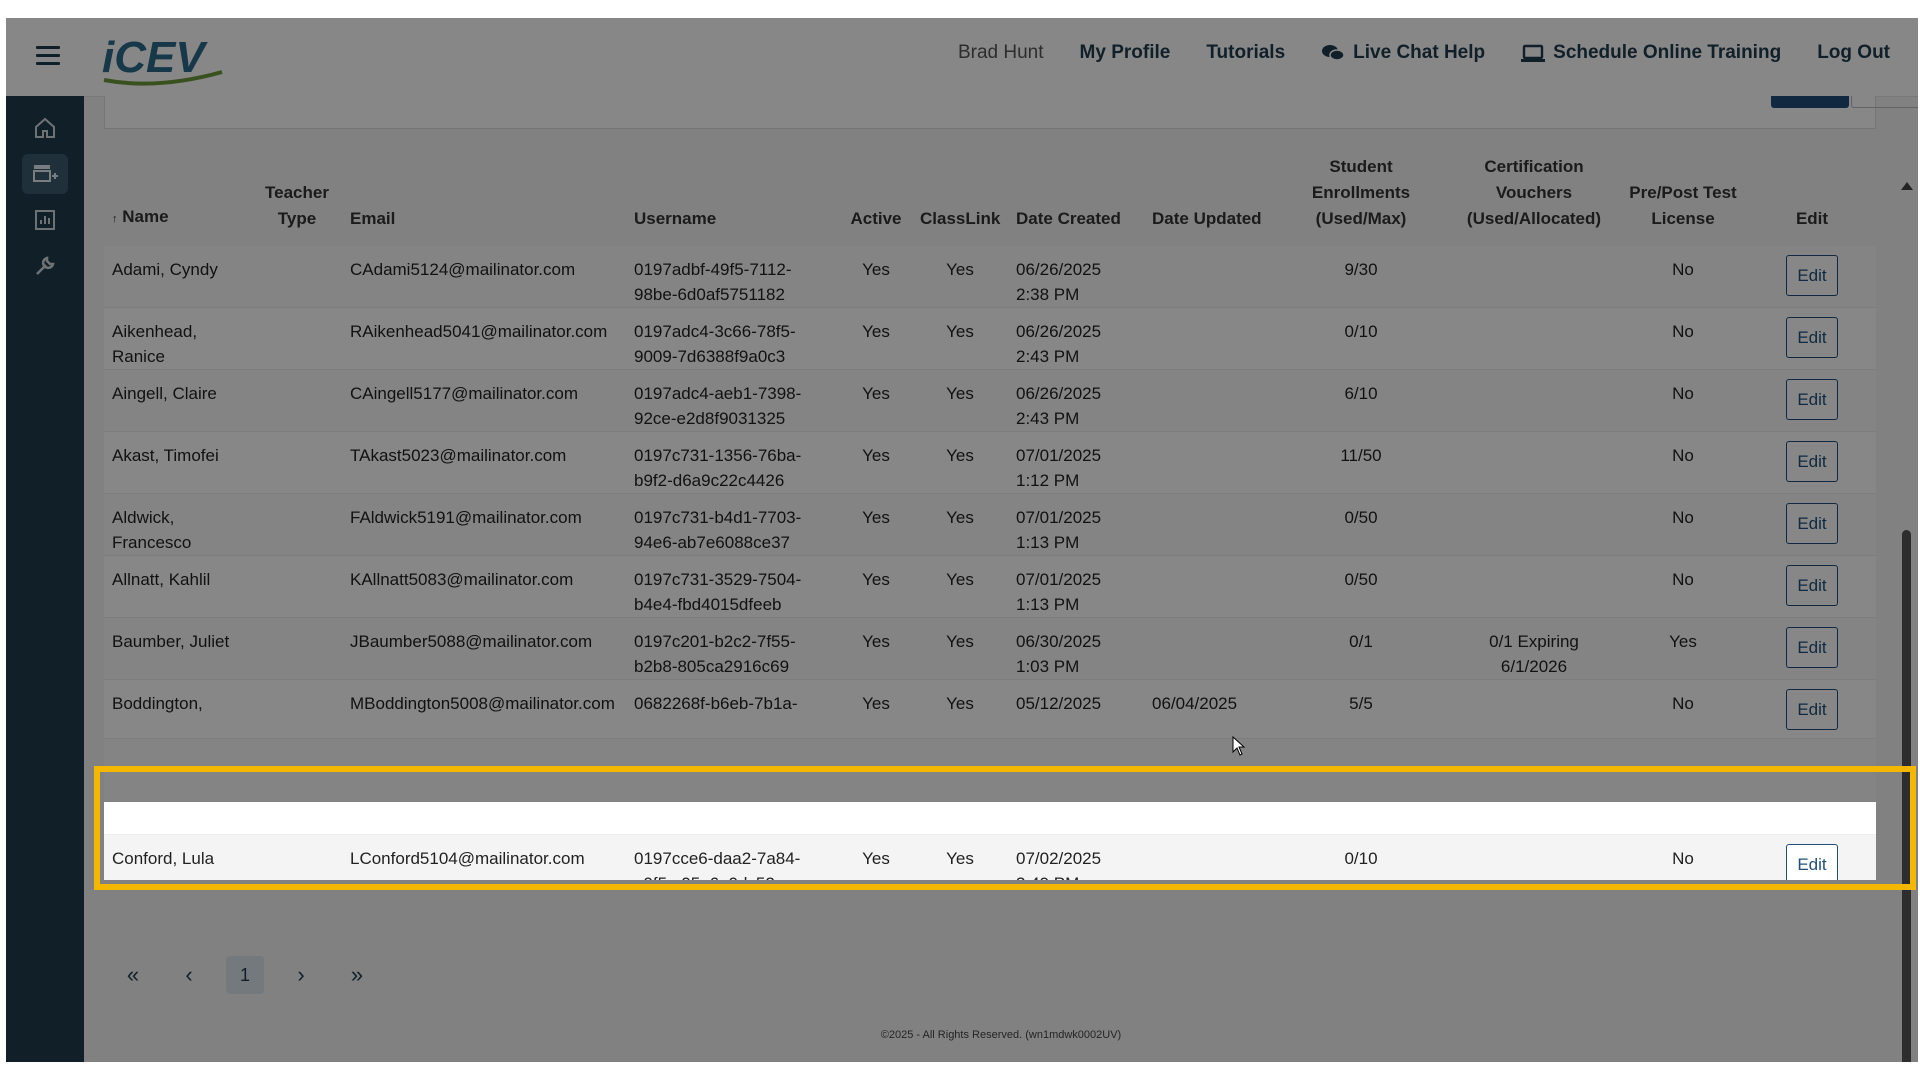  I want to click on cell-enrollments: 11/50, so click(1361, 455).